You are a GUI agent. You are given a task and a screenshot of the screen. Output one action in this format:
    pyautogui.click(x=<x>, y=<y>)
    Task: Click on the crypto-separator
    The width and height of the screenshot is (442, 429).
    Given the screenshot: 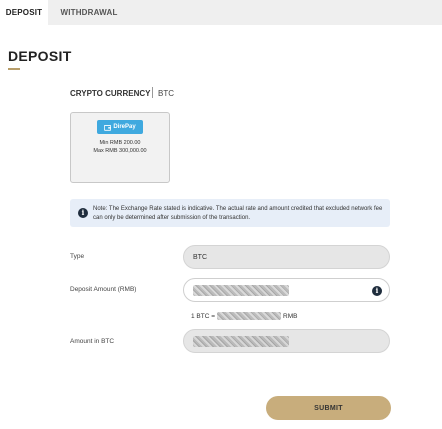 What is the action you would take?
    pyautogui.click(x=152, y=92)
    